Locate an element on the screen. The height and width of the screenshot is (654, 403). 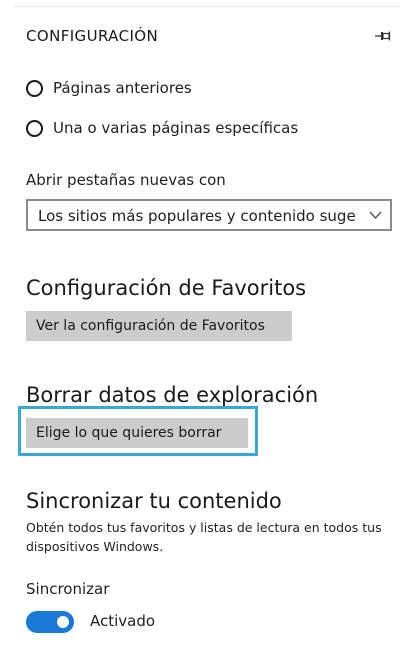
new-tabs-label: Abrir pestañas nuevas con is located at coordinates (126, 180).